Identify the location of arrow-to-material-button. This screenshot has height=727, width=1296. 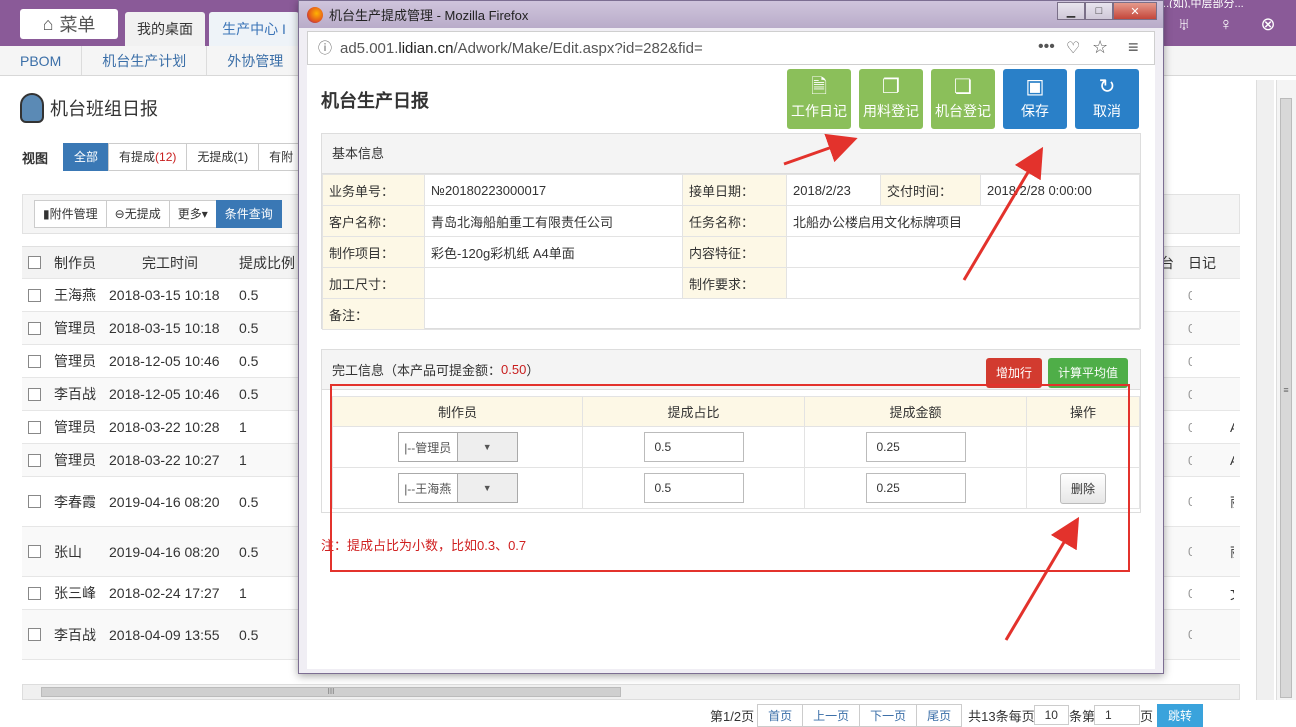
(820, 149).